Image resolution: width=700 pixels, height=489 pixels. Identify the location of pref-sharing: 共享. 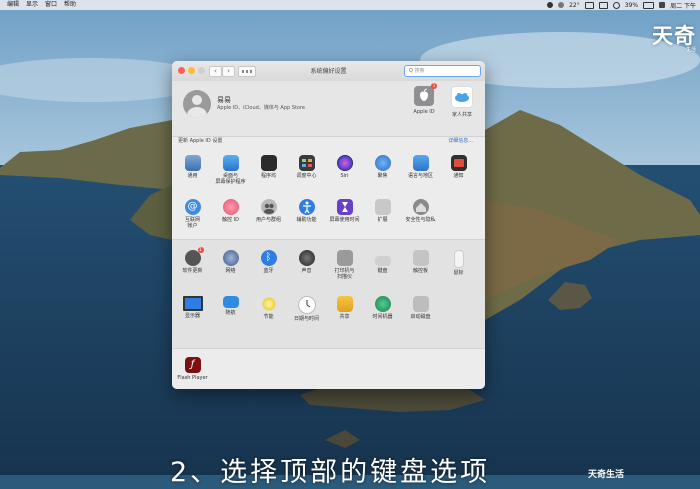
(344, 308).